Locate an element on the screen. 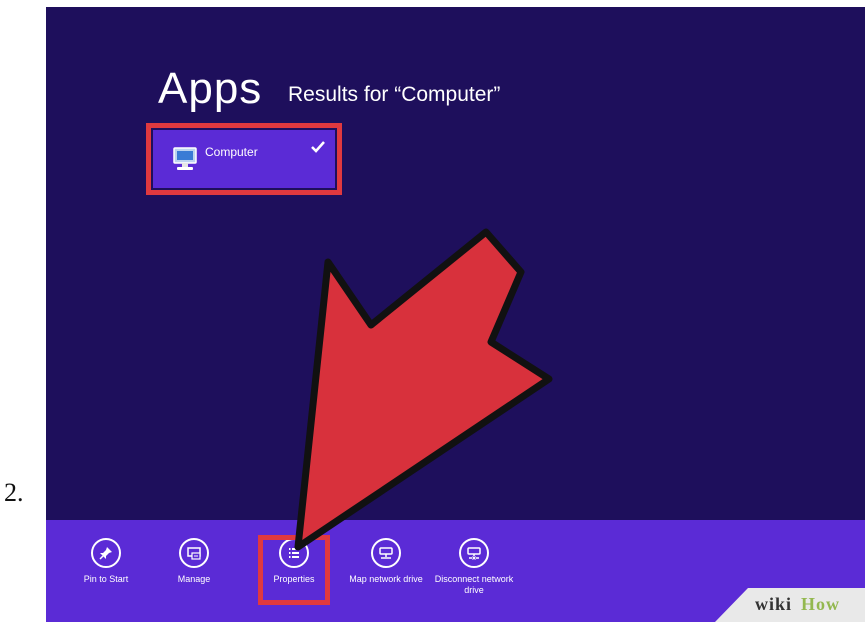 Image resolution: width=865 pixels, height=622 pixels. search-results-label: Results for “Computer” is located at coordinates (394, 94).